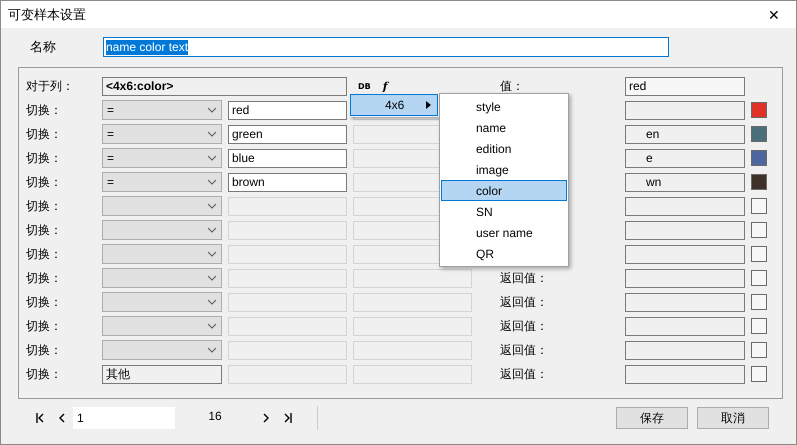  I want to click on function-icon: f, so click(385, 86).